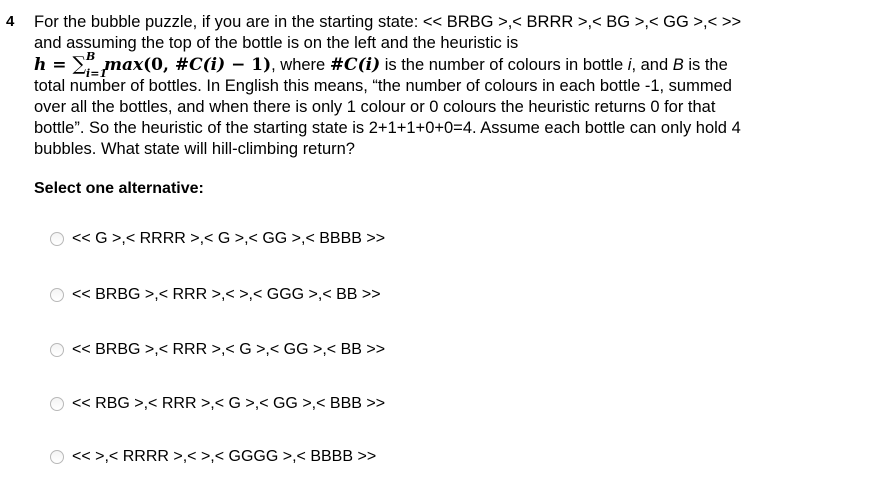 The height and width of the screenshot is (477, 874). I want to click on answer-option-5: << >,< RRRR >,< >,< GGGG >,< BBBB >>, so click(213, 457).